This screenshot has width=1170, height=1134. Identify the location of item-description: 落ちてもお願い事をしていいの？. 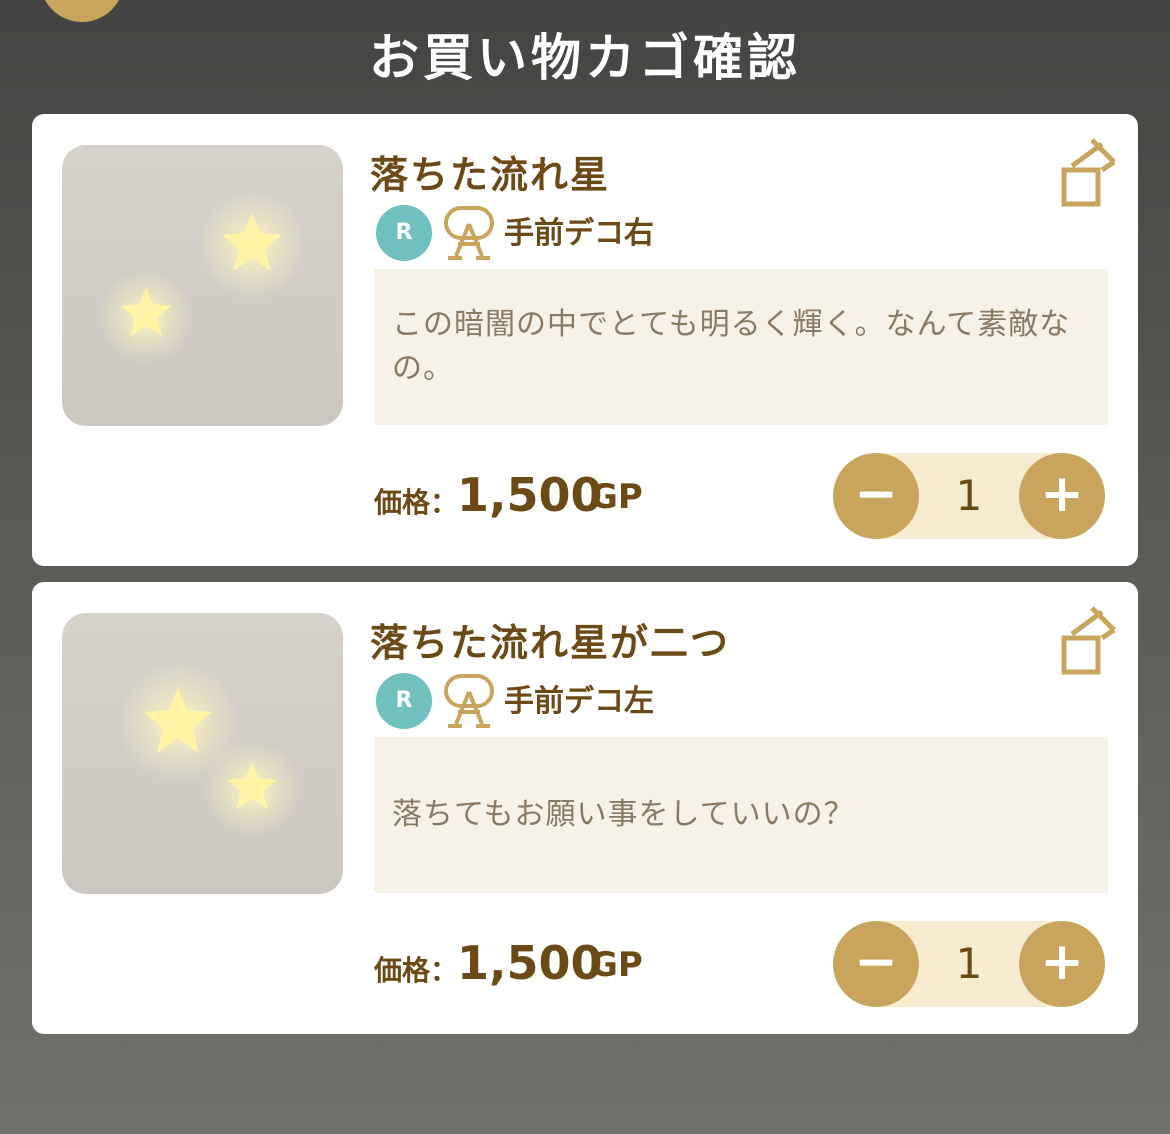
(623, 814).